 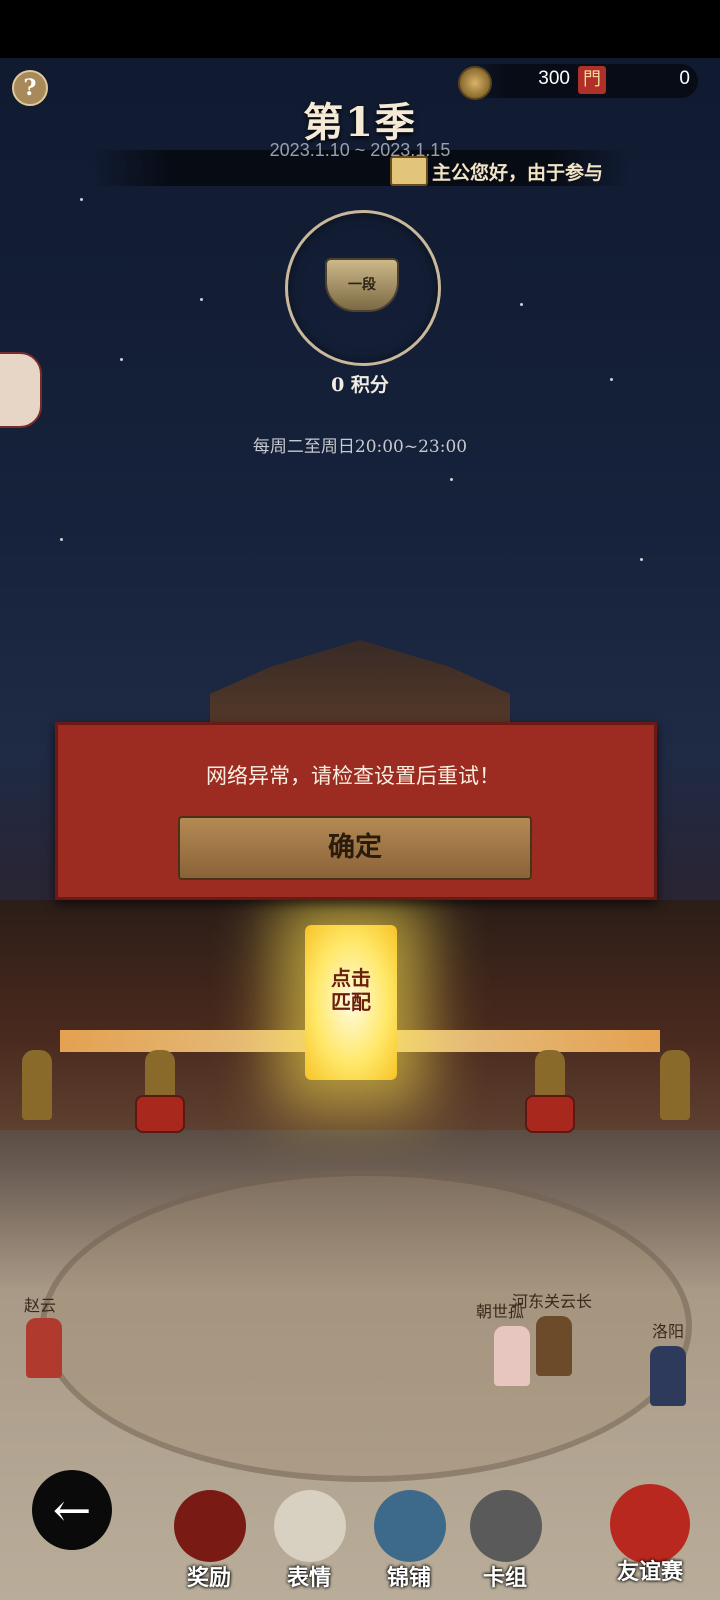 I want to click on cards-icon, so click(x=506, y=1526).